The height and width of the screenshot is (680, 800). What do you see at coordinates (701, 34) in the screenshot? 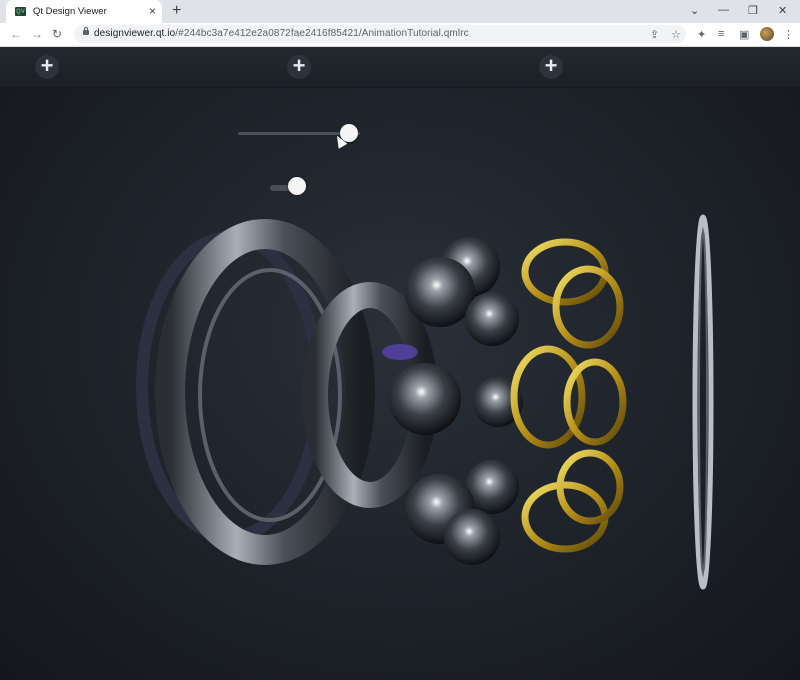
I see `extensions-icon: ✦` at bounding box center [701, 34].